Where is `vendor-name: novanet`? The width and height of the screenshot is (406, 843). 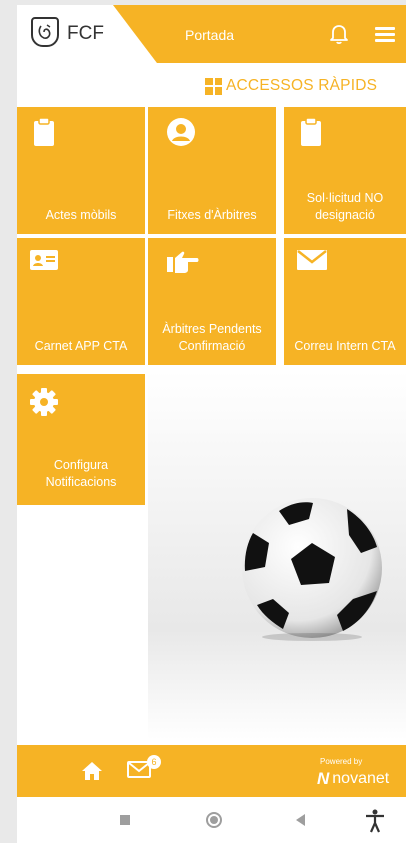
vendor-name: novanet is located at coordinates (361, 778).